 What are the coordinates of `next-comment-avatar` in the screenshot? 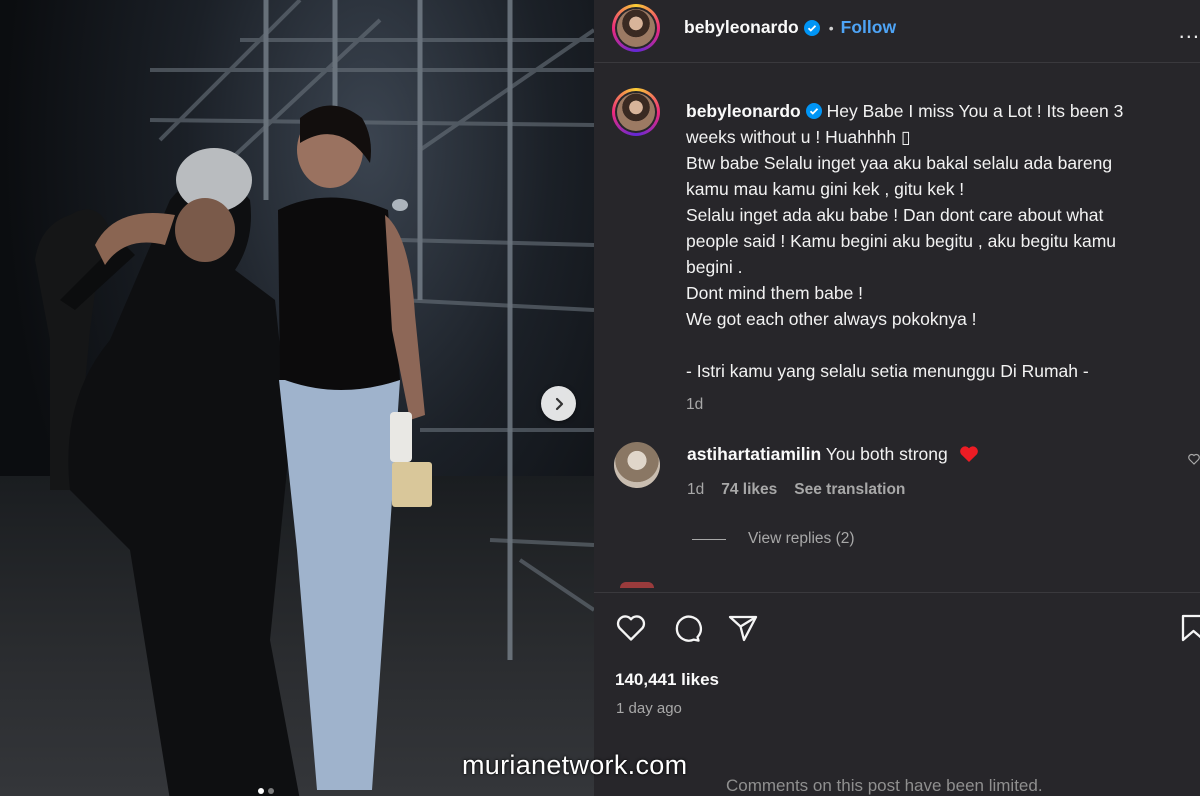 It's located at (637, 585).